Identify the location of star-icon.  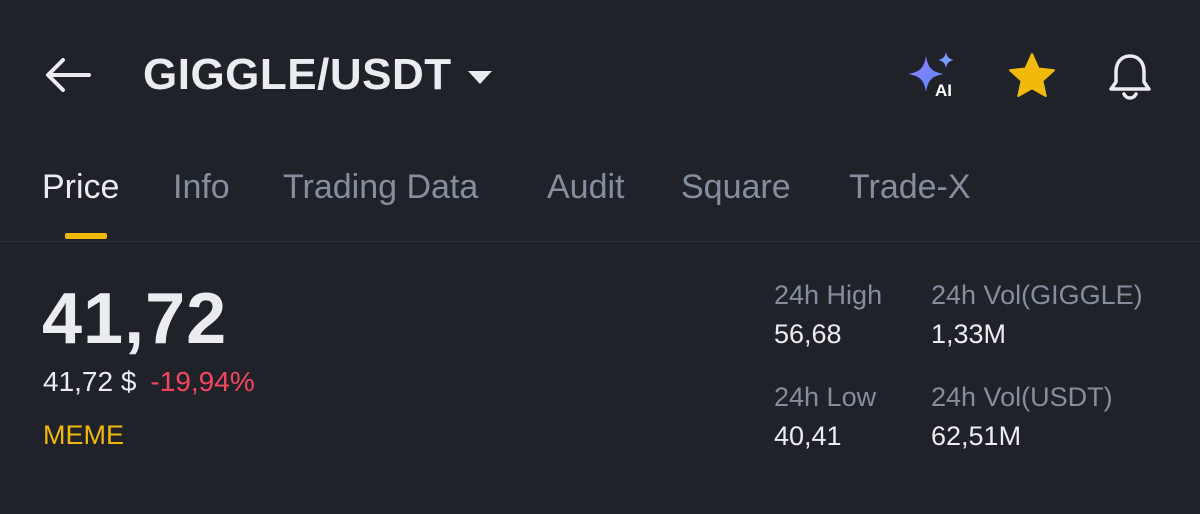
(1032, 75).